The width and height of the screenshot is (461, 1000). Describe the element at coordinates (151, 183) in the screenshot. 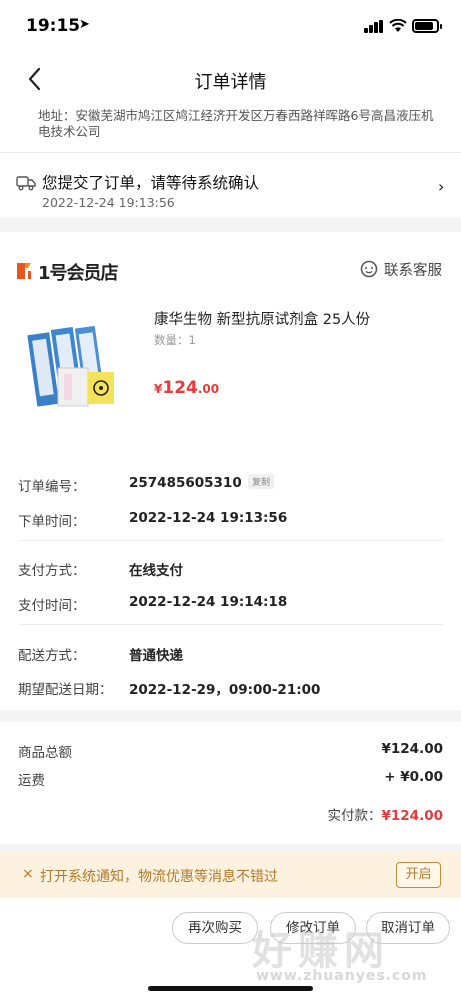

I see `order-status-title: 您提交了订单，请等待系统确认` at that location.